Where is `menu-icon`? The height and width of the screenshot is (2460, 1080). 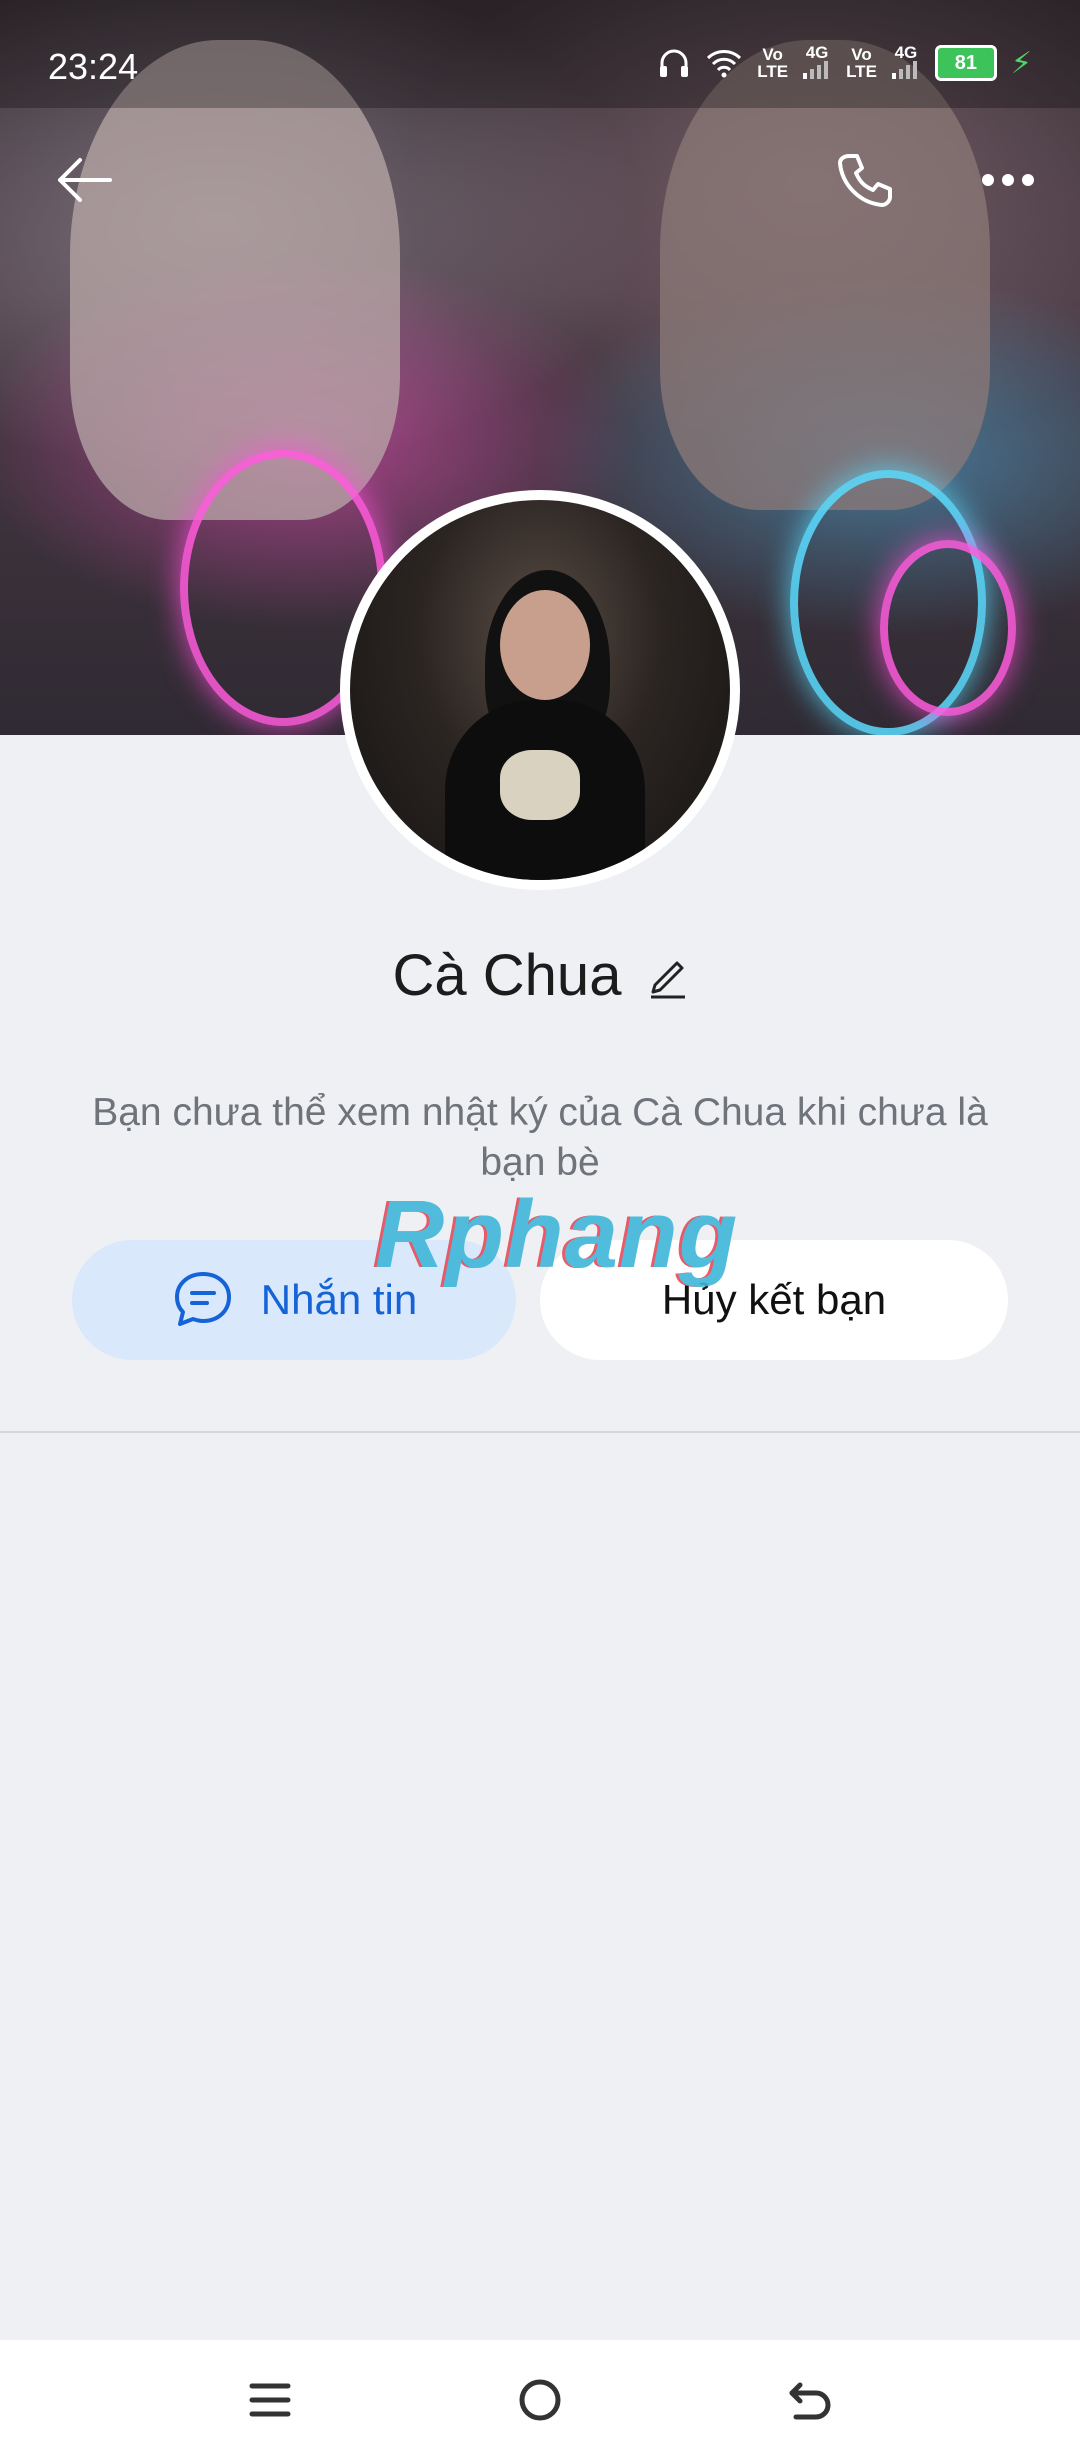
menu-icon is located at coordinates (270, 2400).